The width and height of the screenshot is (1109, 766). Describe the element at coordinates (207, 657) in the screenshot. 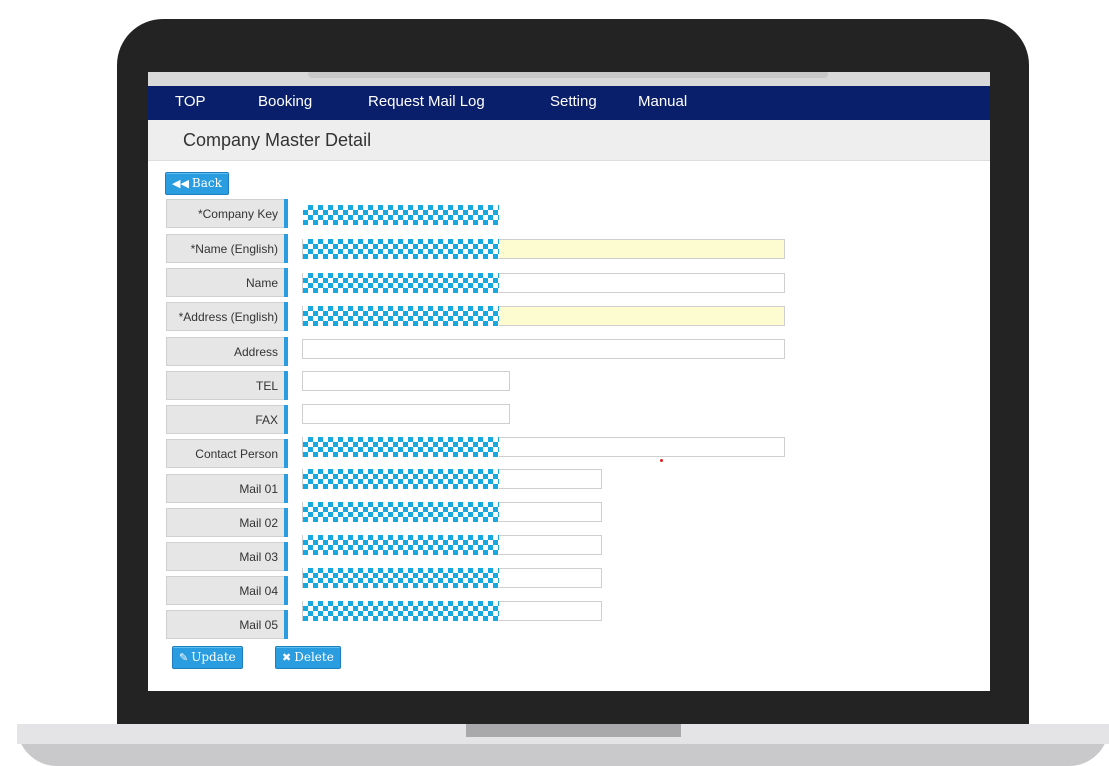

I see `update-button: ✎ Update` at that location.